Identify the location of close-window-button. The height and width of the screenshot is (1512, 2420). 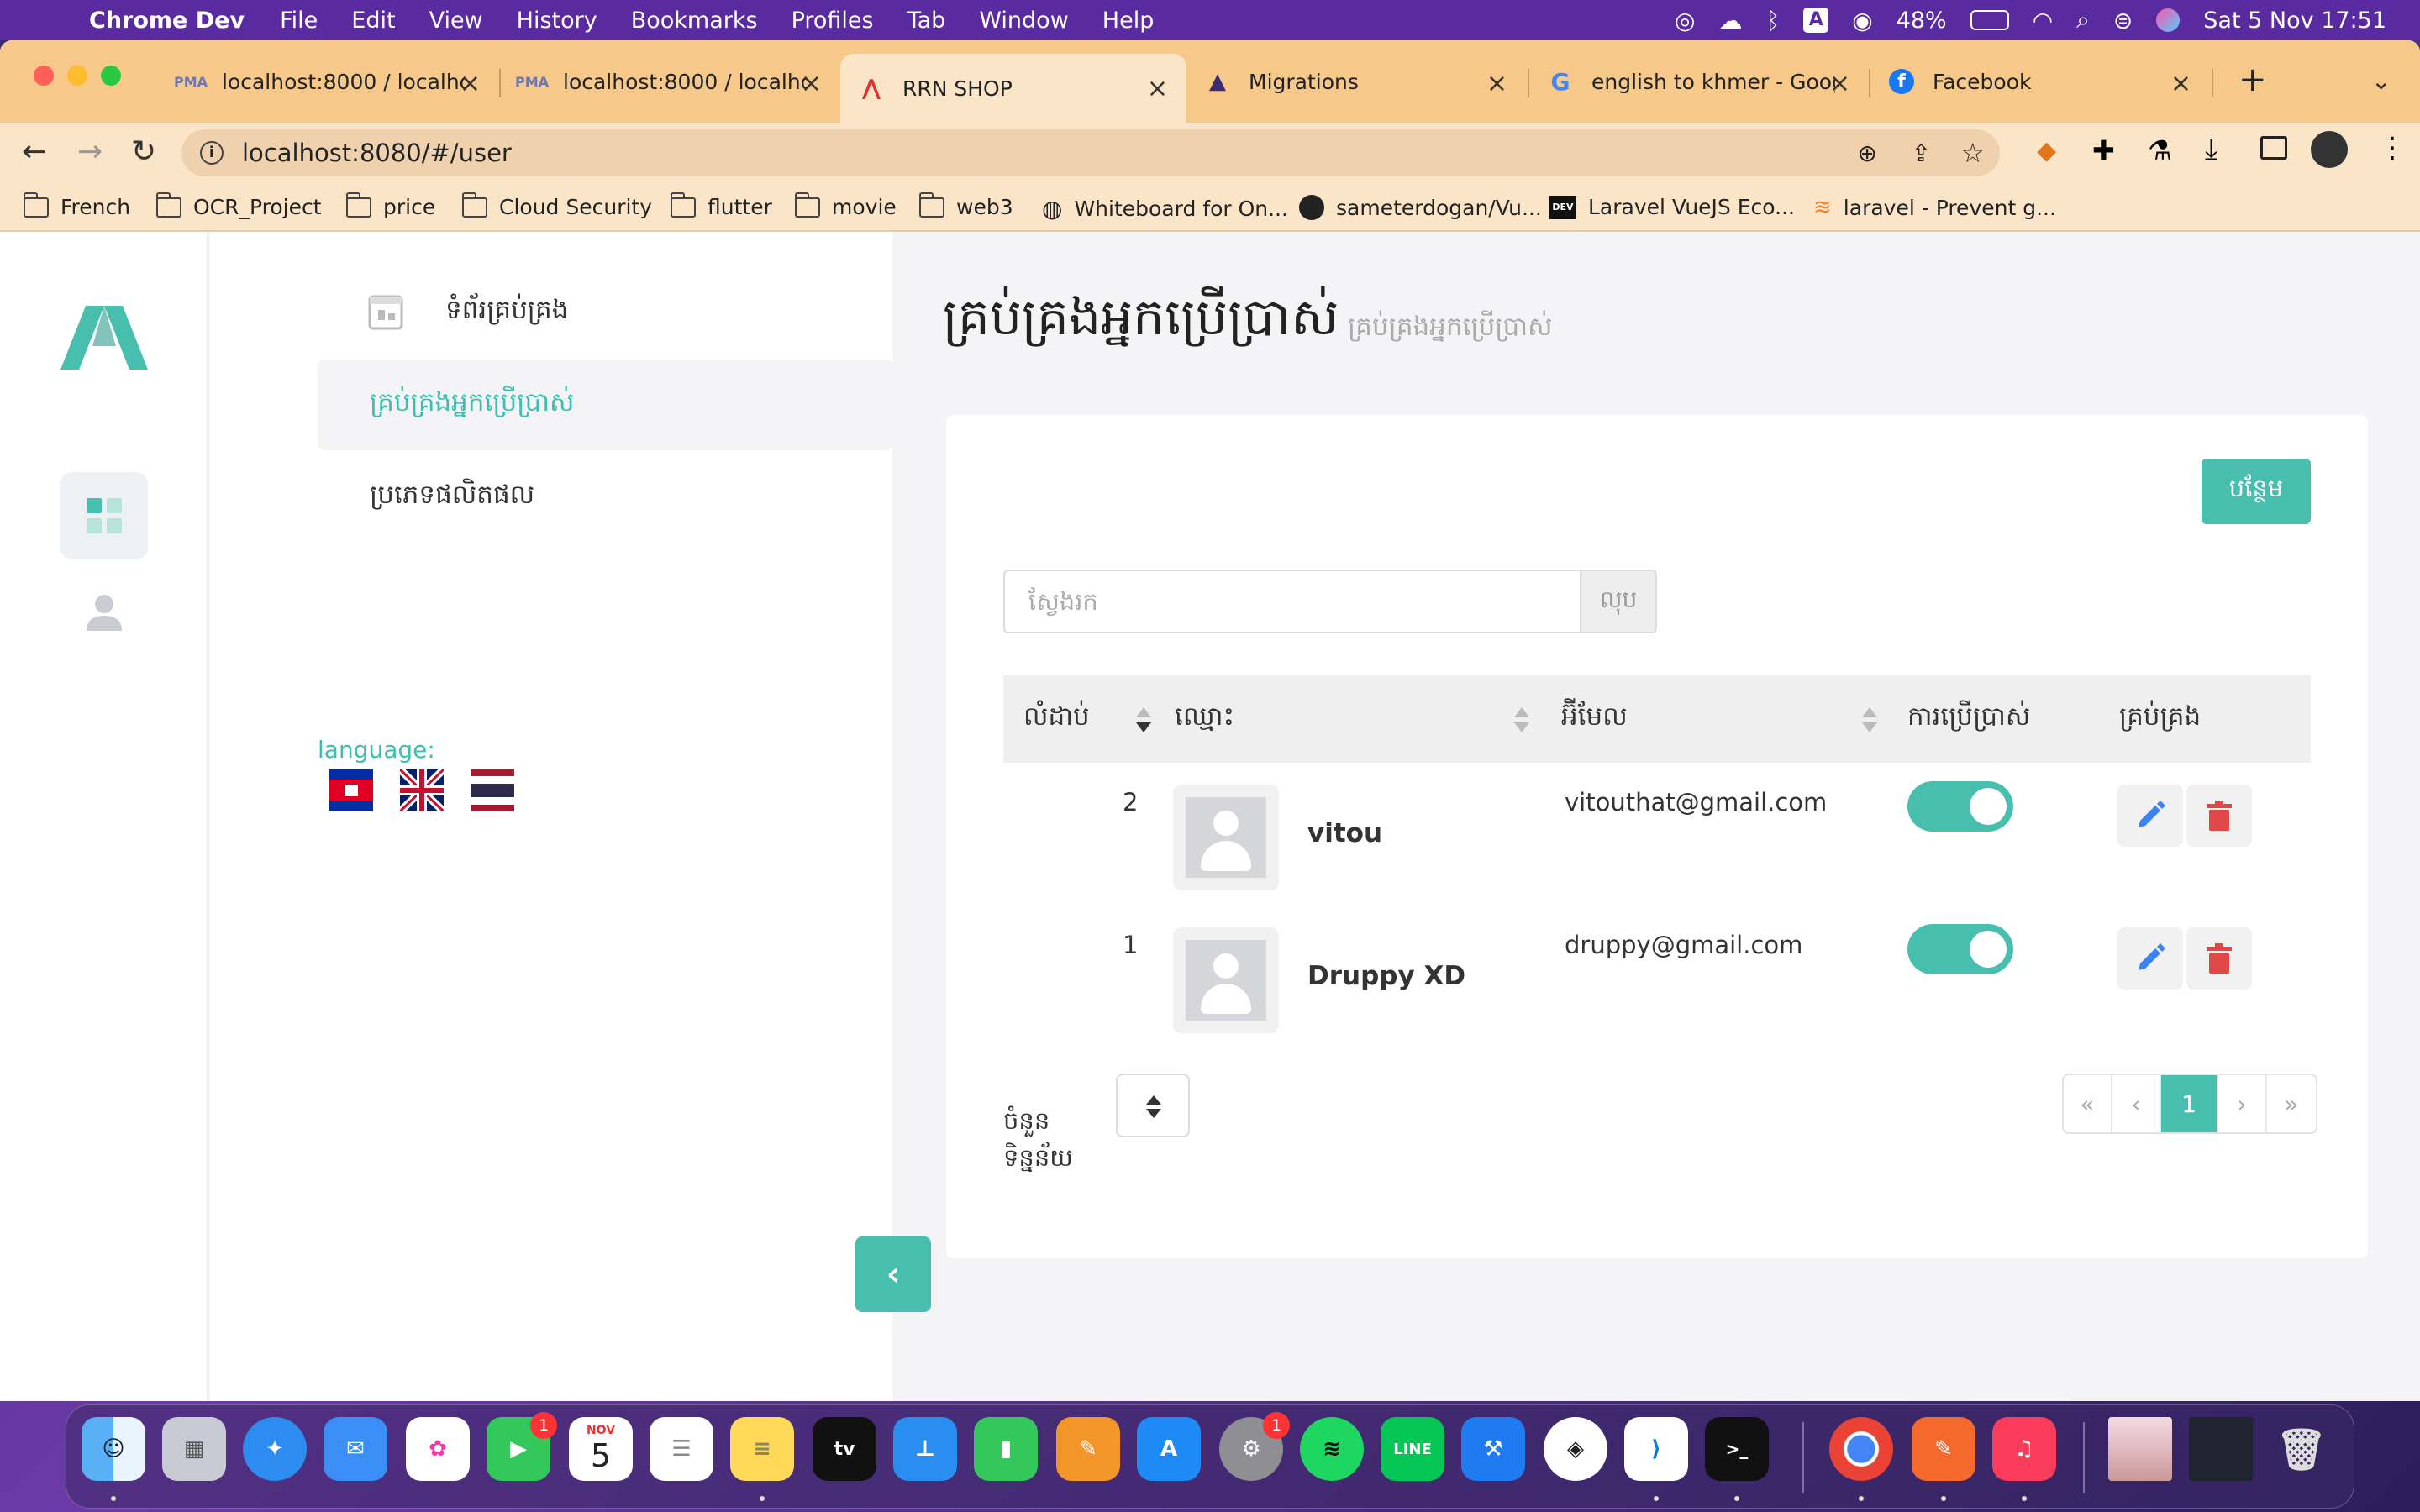
(44, 76).